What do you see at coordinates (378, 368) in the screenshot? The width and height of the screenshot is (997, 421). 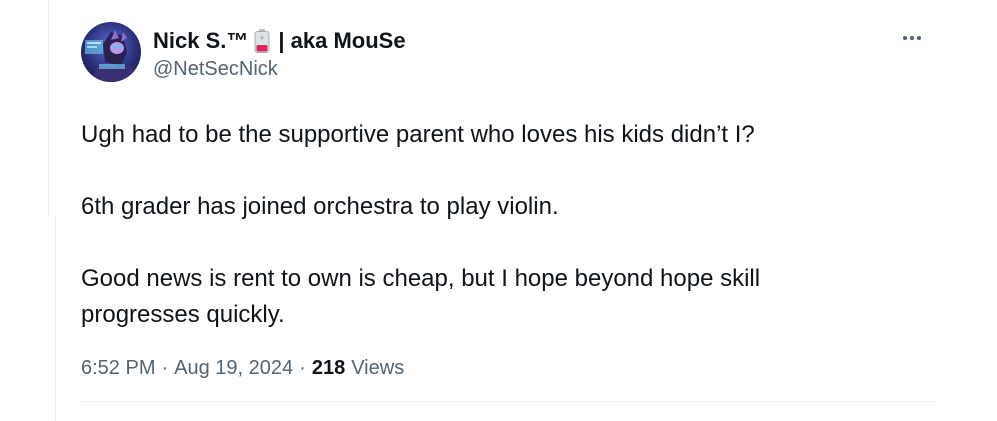 I see `views-label: Views` at bounding box center [378, 368].